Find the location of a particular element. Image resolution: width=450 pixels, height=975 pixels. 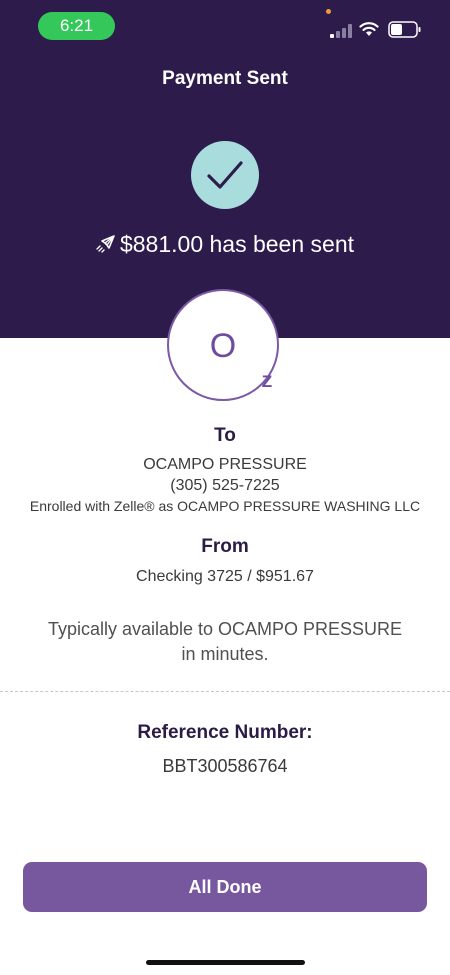

availability-line-1: Typically available to OCAMPO PRESSURE is located at coordinates (225, 629).